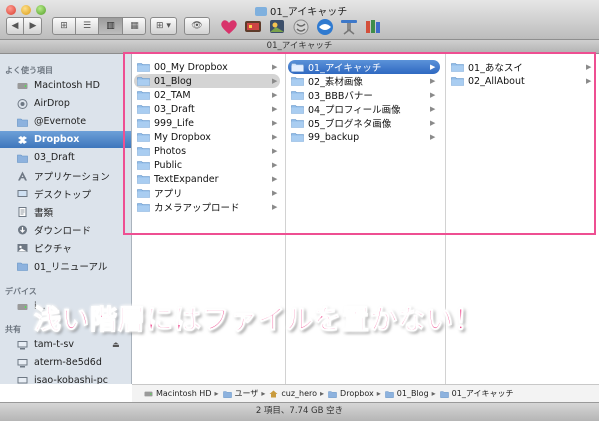 The width and height of the screenshot is (599, 421). Describe the element at coordinates (65, 121) in the screenshot. I see `sidebar-item-evernote: @Evernote` at that location.